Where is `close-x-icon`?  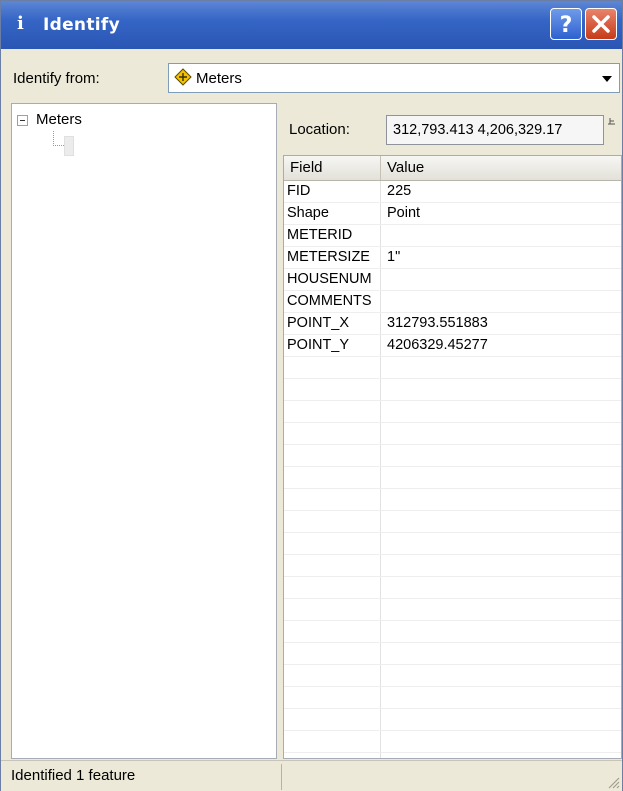
close-x-icon is located at coordinates (601, 24).